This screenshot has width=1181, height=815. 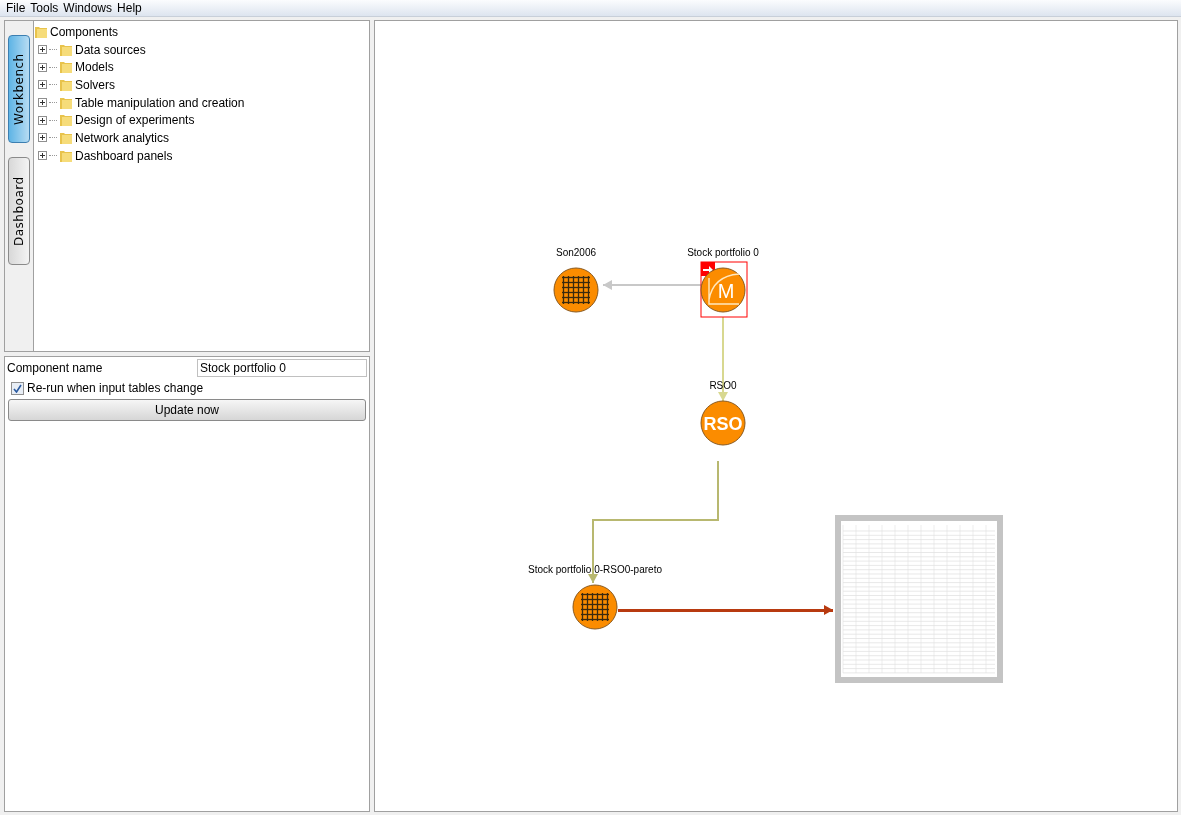 What do you see at coordinates (282, 368) in the screenshot?
I see `component-name-field: Stock portfolio 0` at bounding box center [282, 368].